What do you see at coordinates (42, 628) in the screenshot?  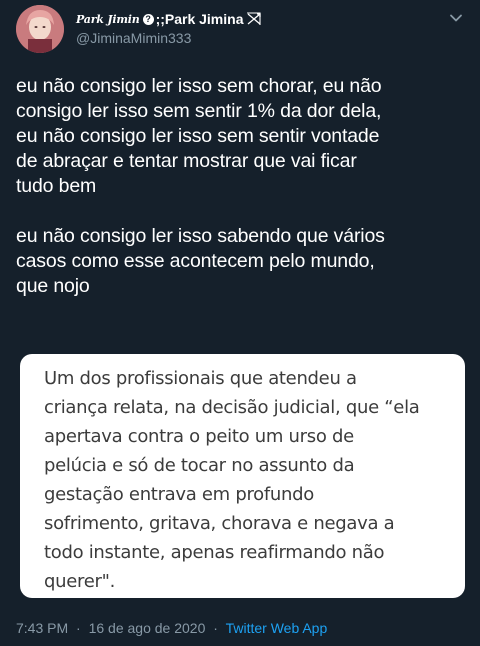 I see `tweet-time: 7:43 PM` at bounding box center [42, 628].